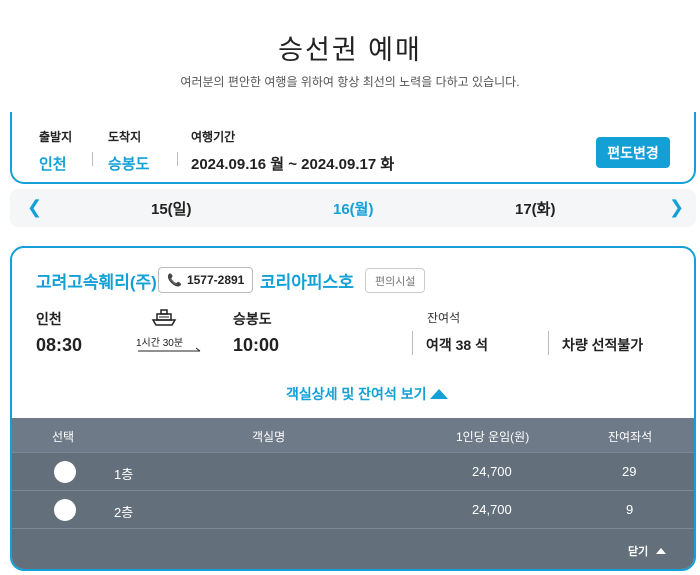 The height and width of the screenshot is (575, 700). I want to click on arrival-field: 도착지 승봉도, so click(128, 151).